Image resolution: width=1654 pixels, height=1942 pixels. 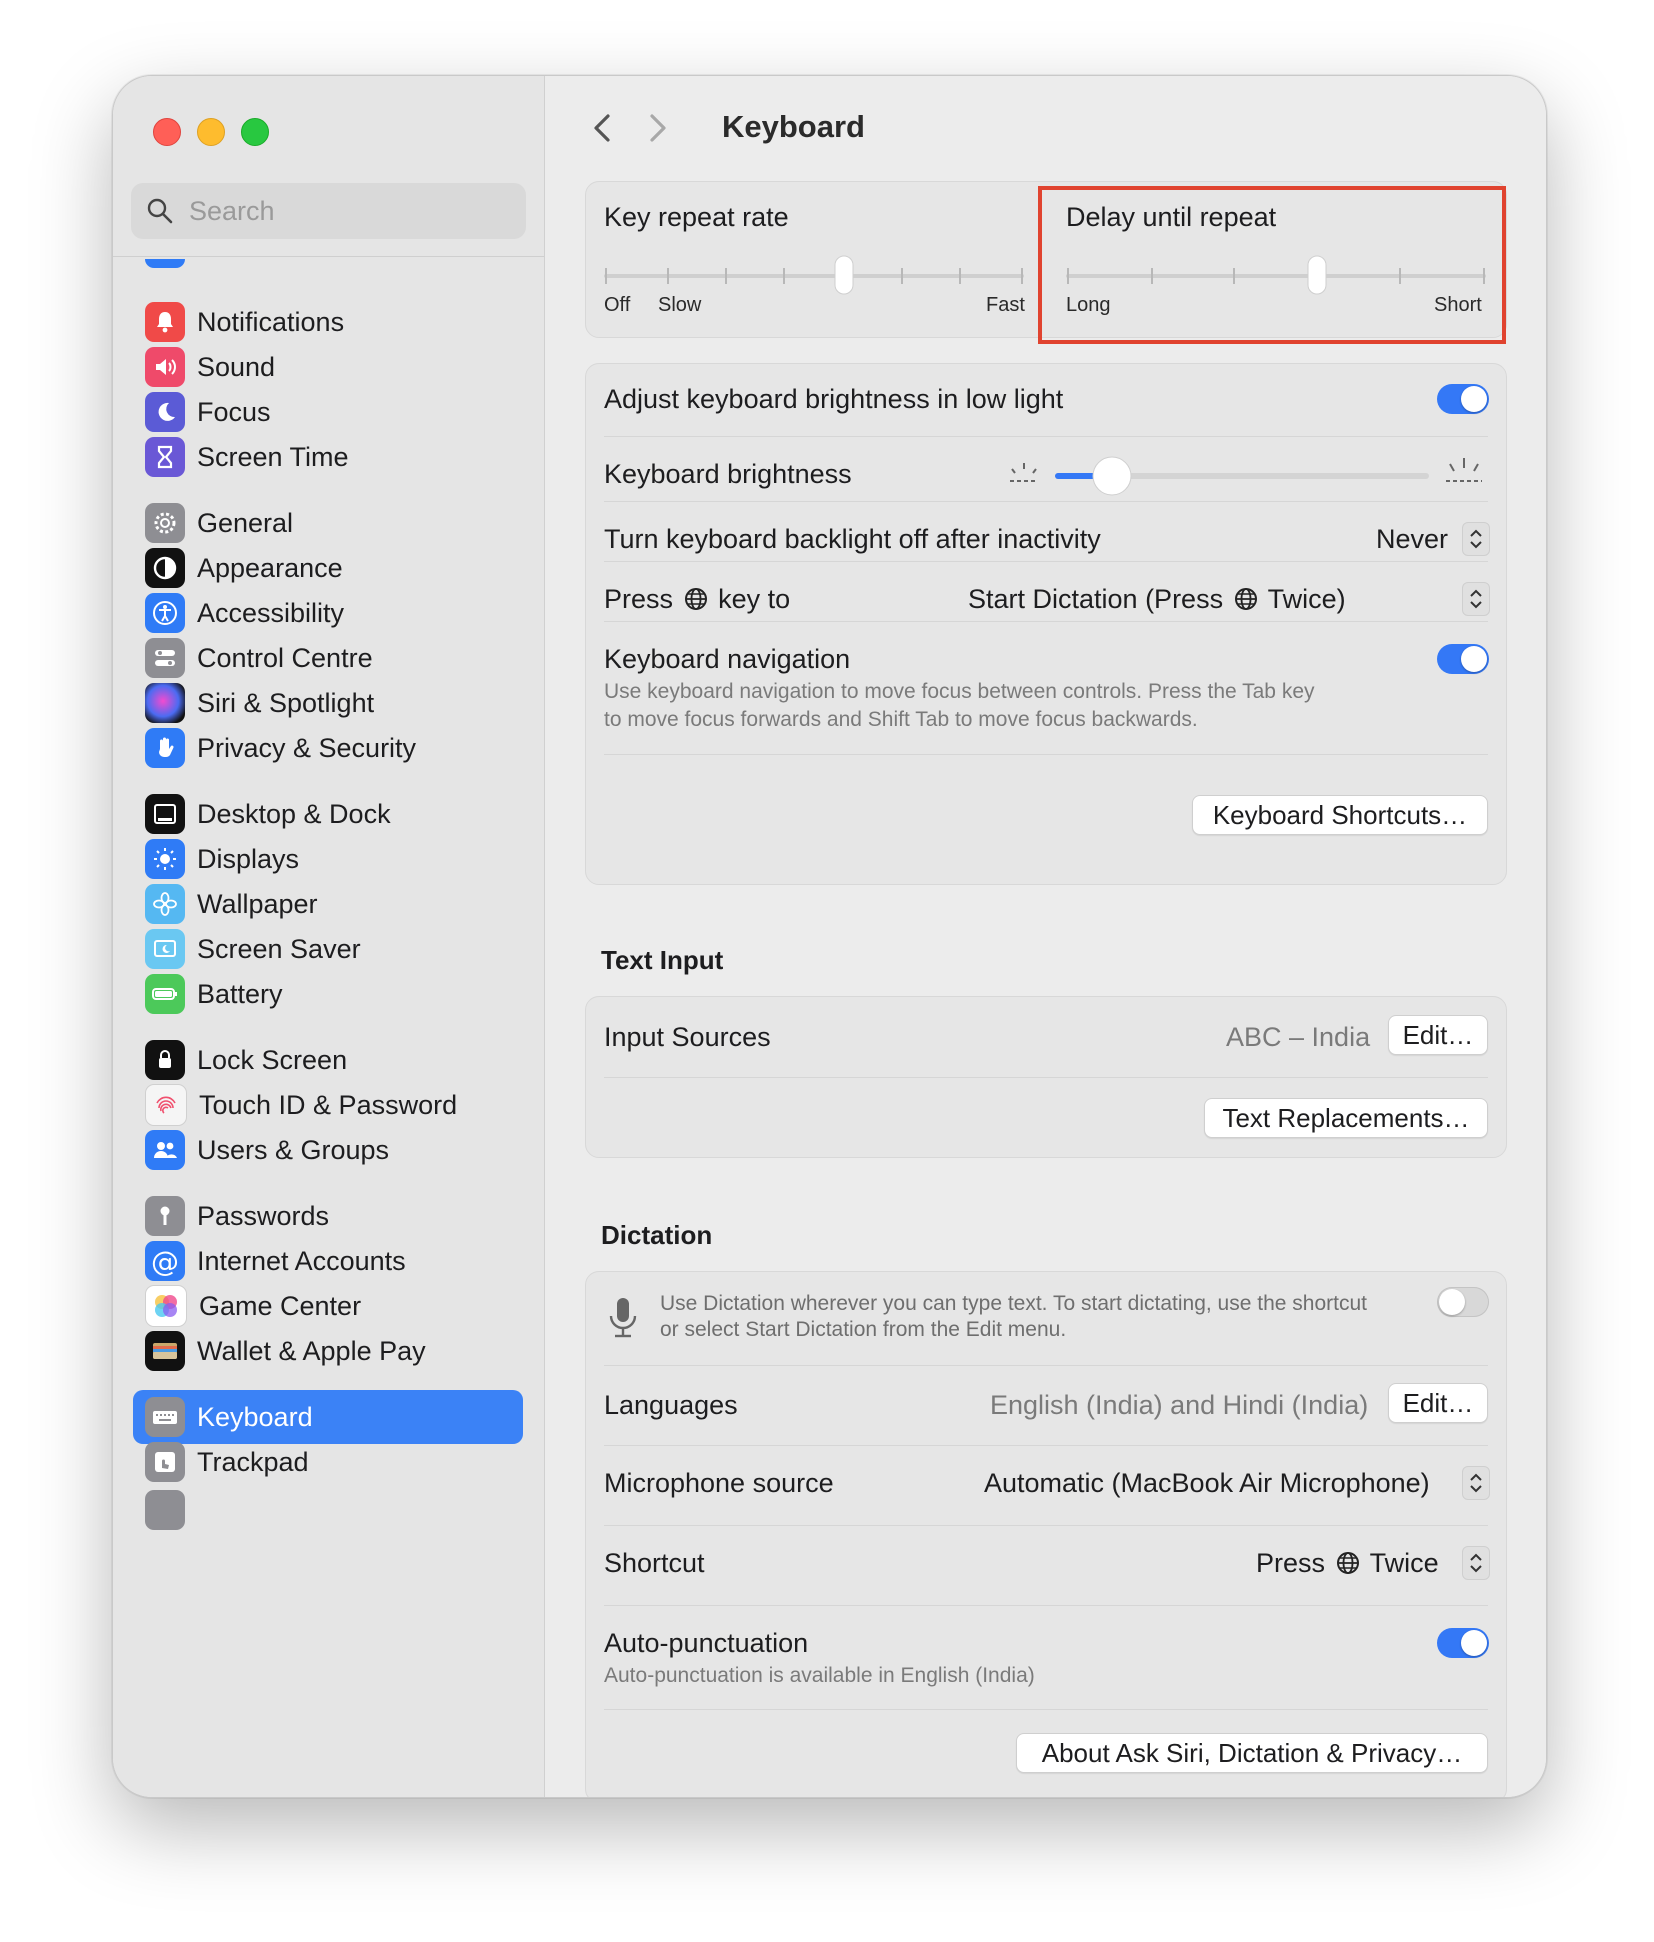 What do you see at coordinates (263, 1215) in the screenshot?
I see `sidebar-item-label: Passwords` at bounding box center [263, 1215].